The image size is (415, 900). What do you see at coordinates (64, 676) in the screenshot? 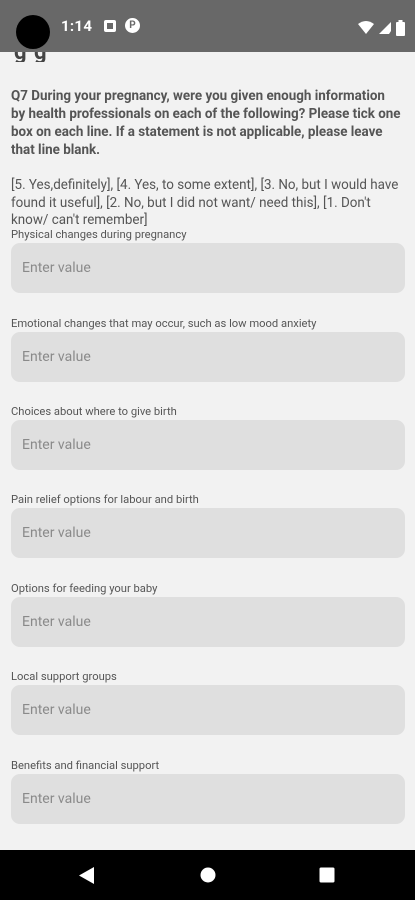
I see `field-label: Local support groups` at bounding box center [64, 676].